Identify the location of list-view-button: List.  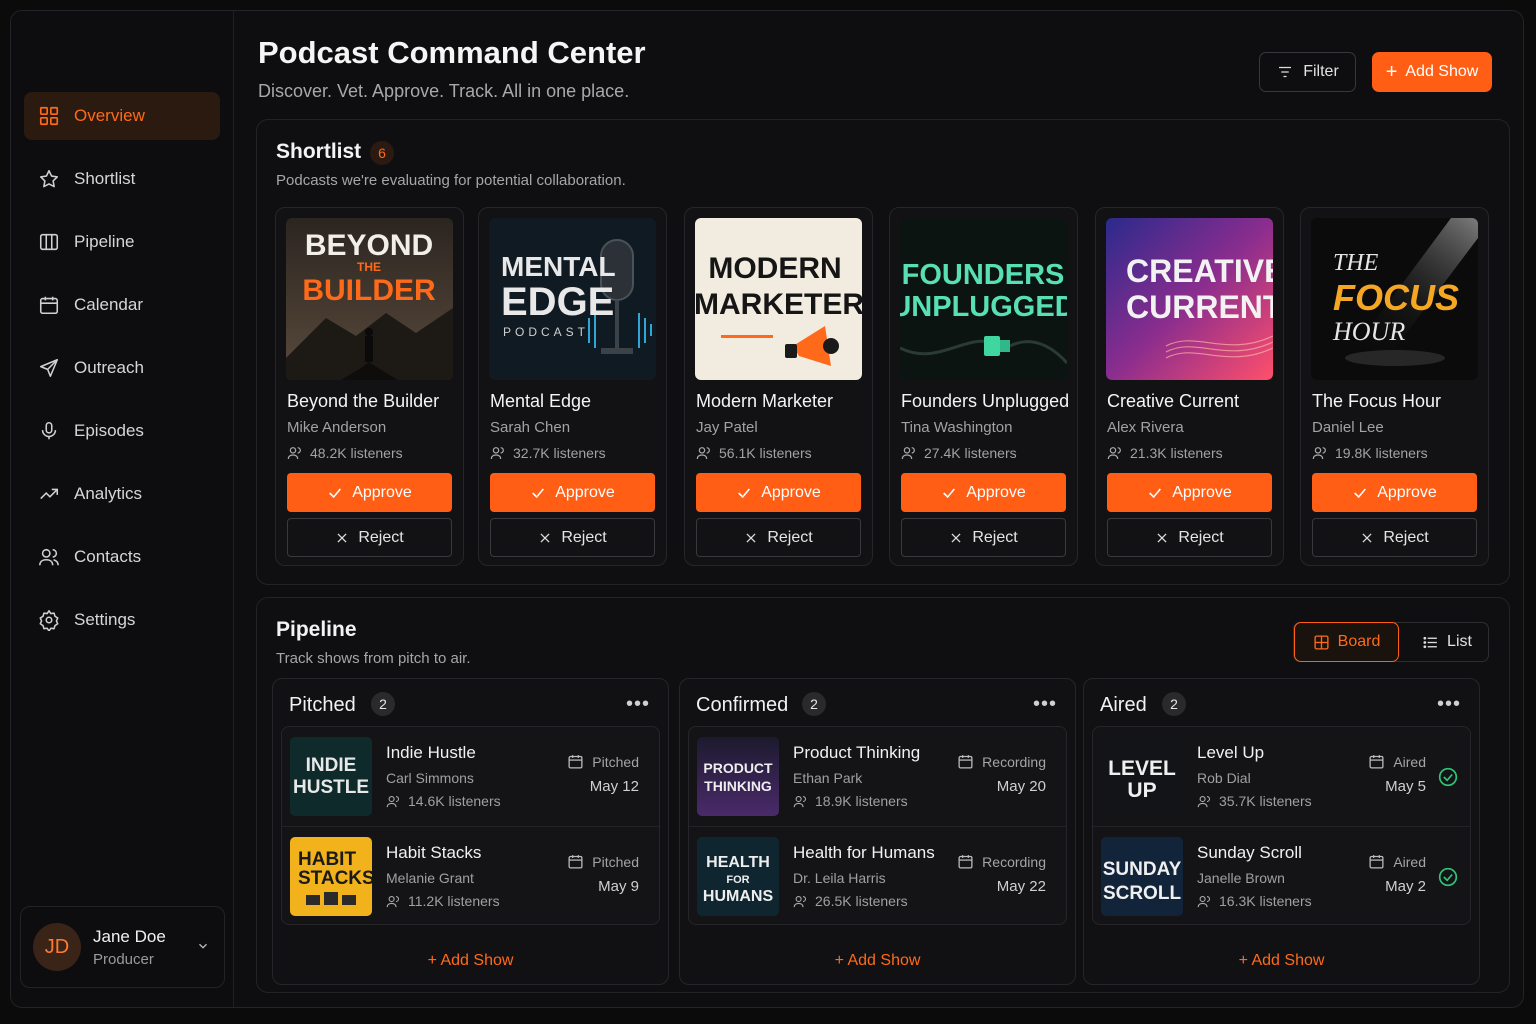
(1447, 642).